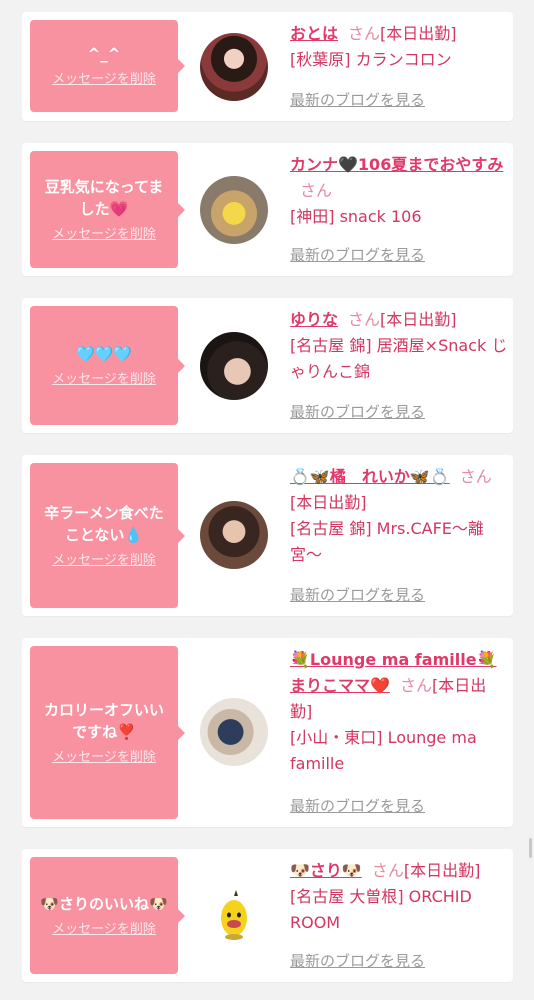 The height and width of the screenshot is (1000, 534). Describe the element at coordinates (107, 365) in the screenshot. I see `message-bubble: 🩵🩵🩵 メッセージを削除` at that location.